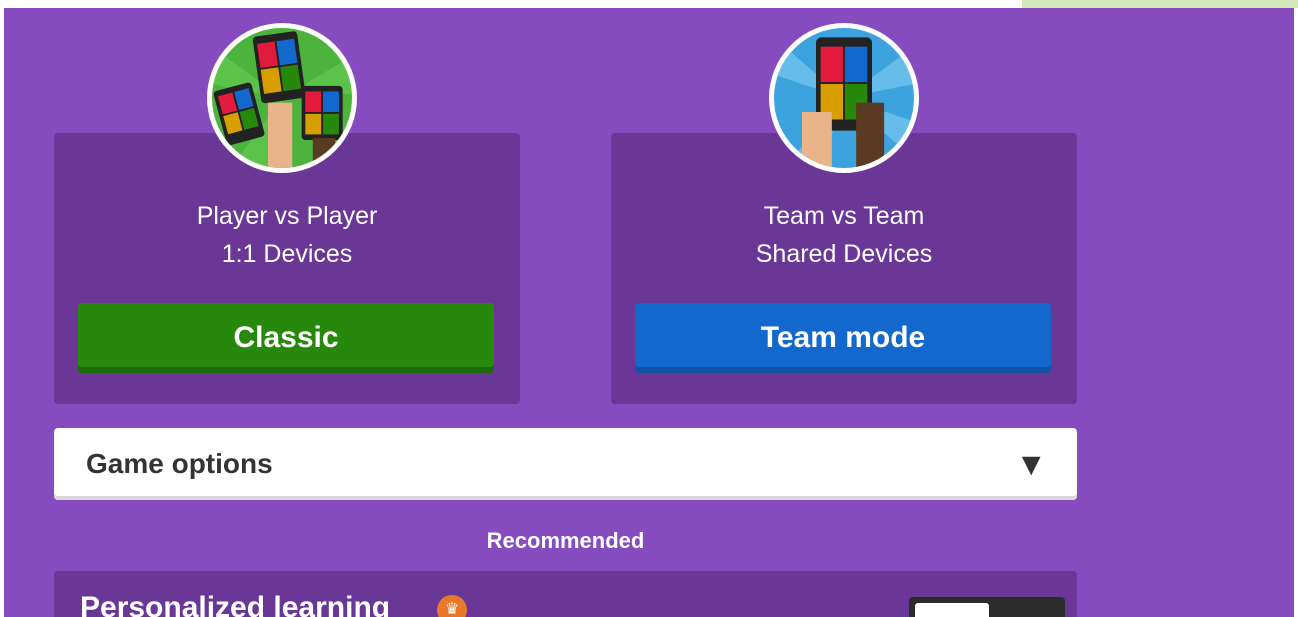  Describe the element at coordinates (286, 338) in the screenshot. I see `classic-button: Classic` at that location.